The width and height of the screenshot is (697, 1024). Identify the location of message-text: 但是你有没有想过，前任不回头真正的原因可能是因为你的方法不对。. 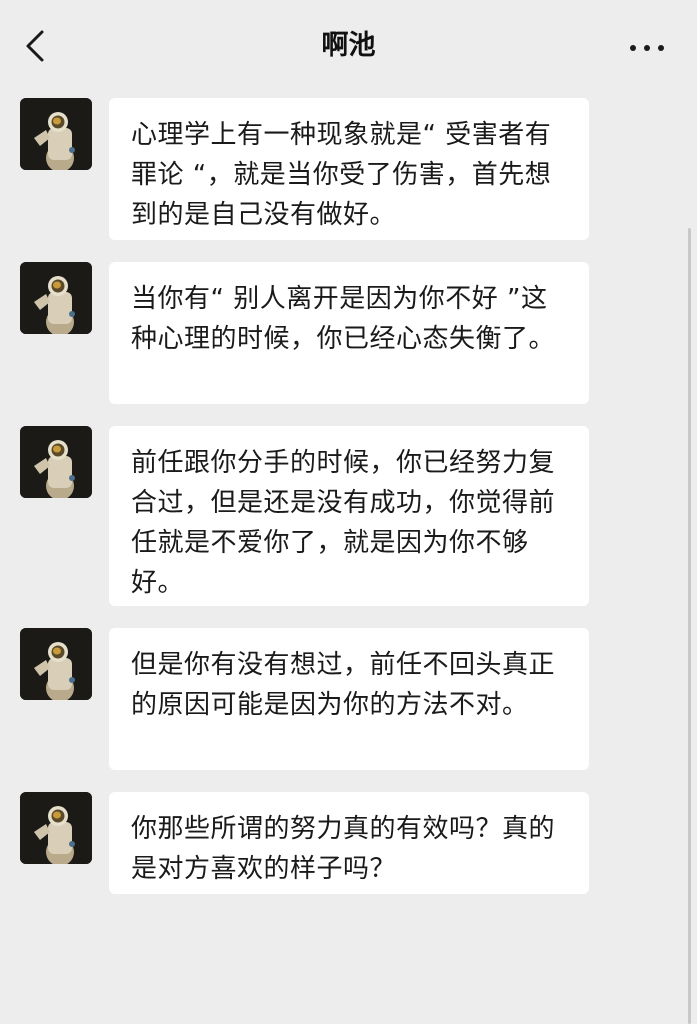
(343, 685).